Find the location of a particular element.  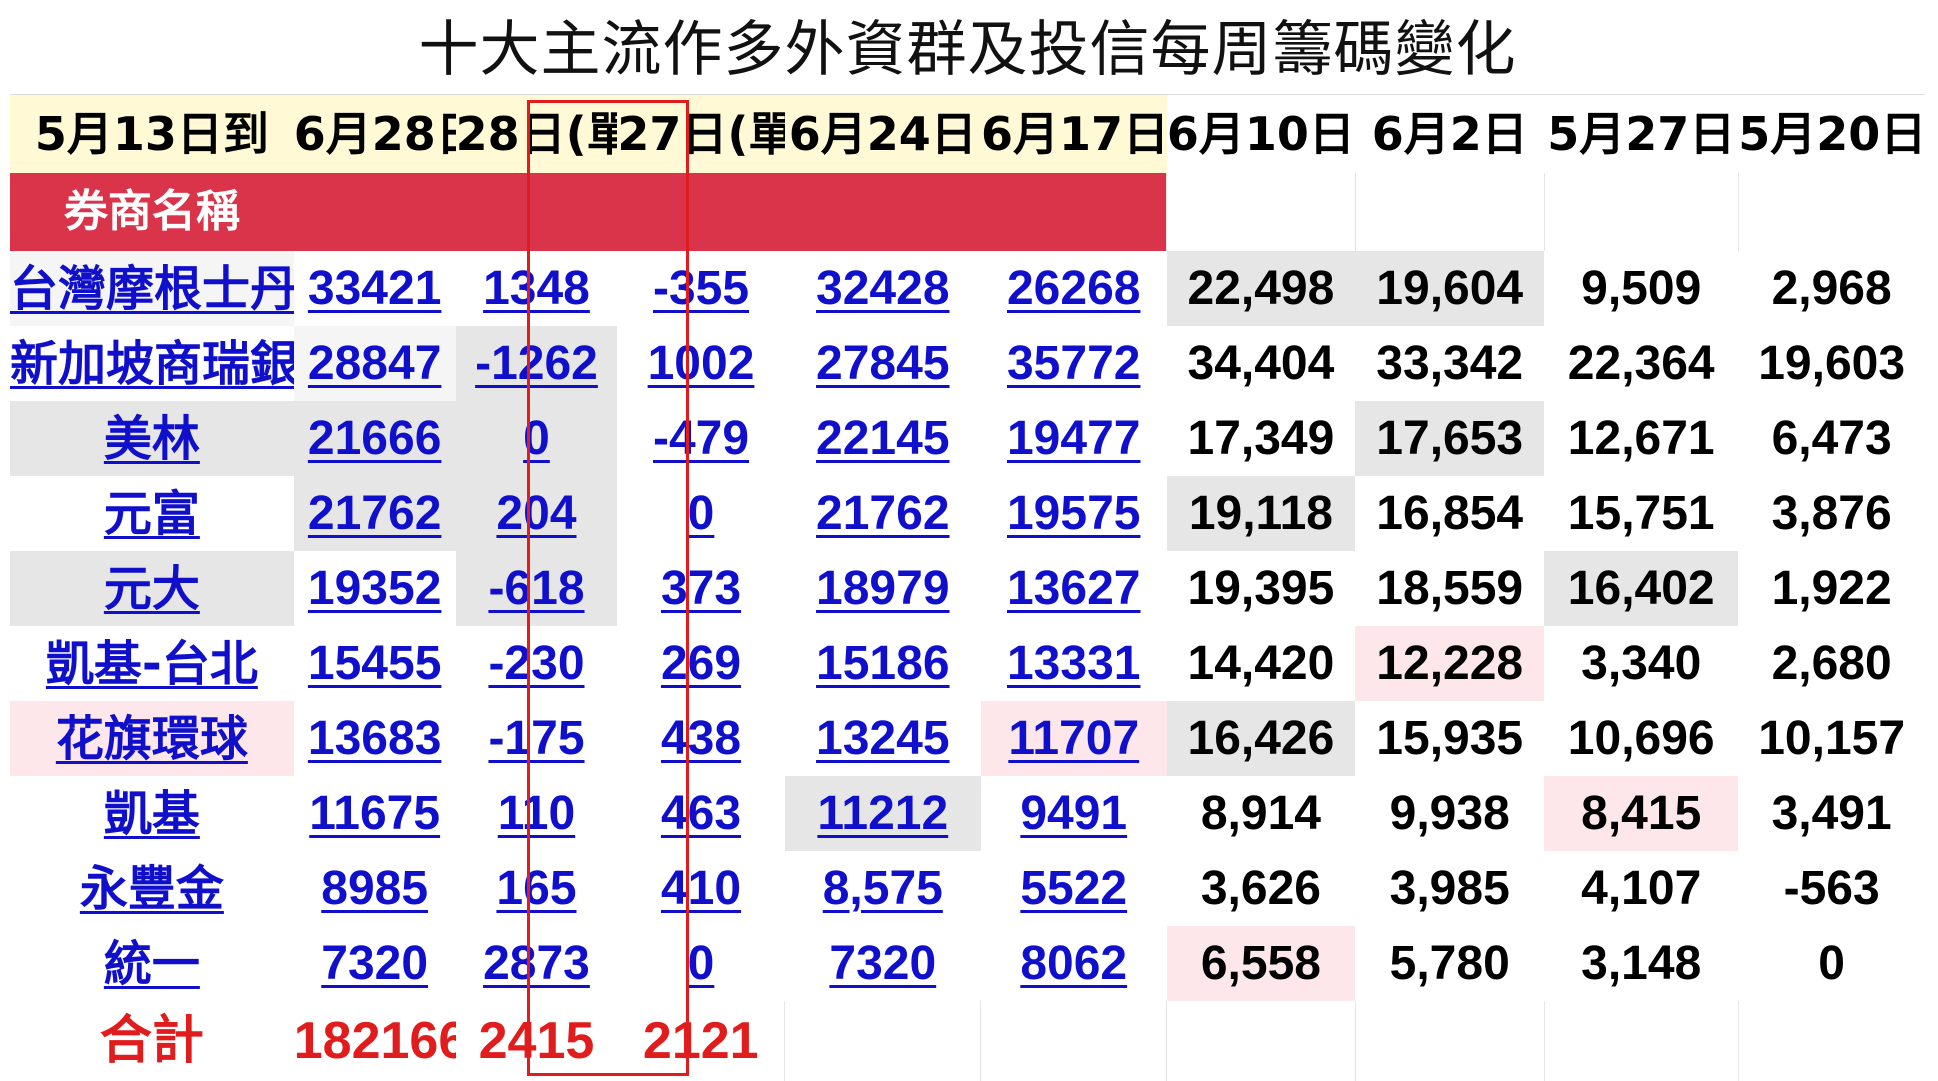

value-cell: 10,157 is located at coordinates (1831, 738).